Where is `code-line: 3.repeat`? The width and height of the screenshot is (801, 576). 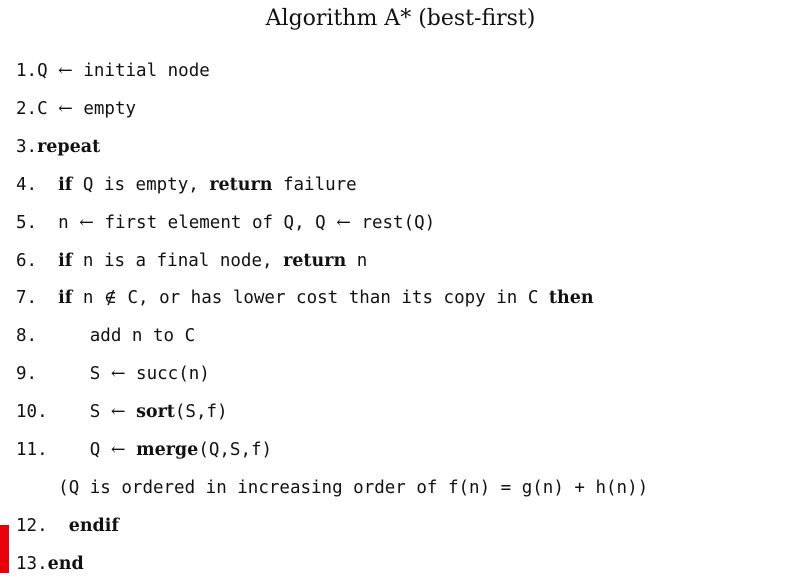 code-line: 3.repeat is located at coordinates (58, 147).